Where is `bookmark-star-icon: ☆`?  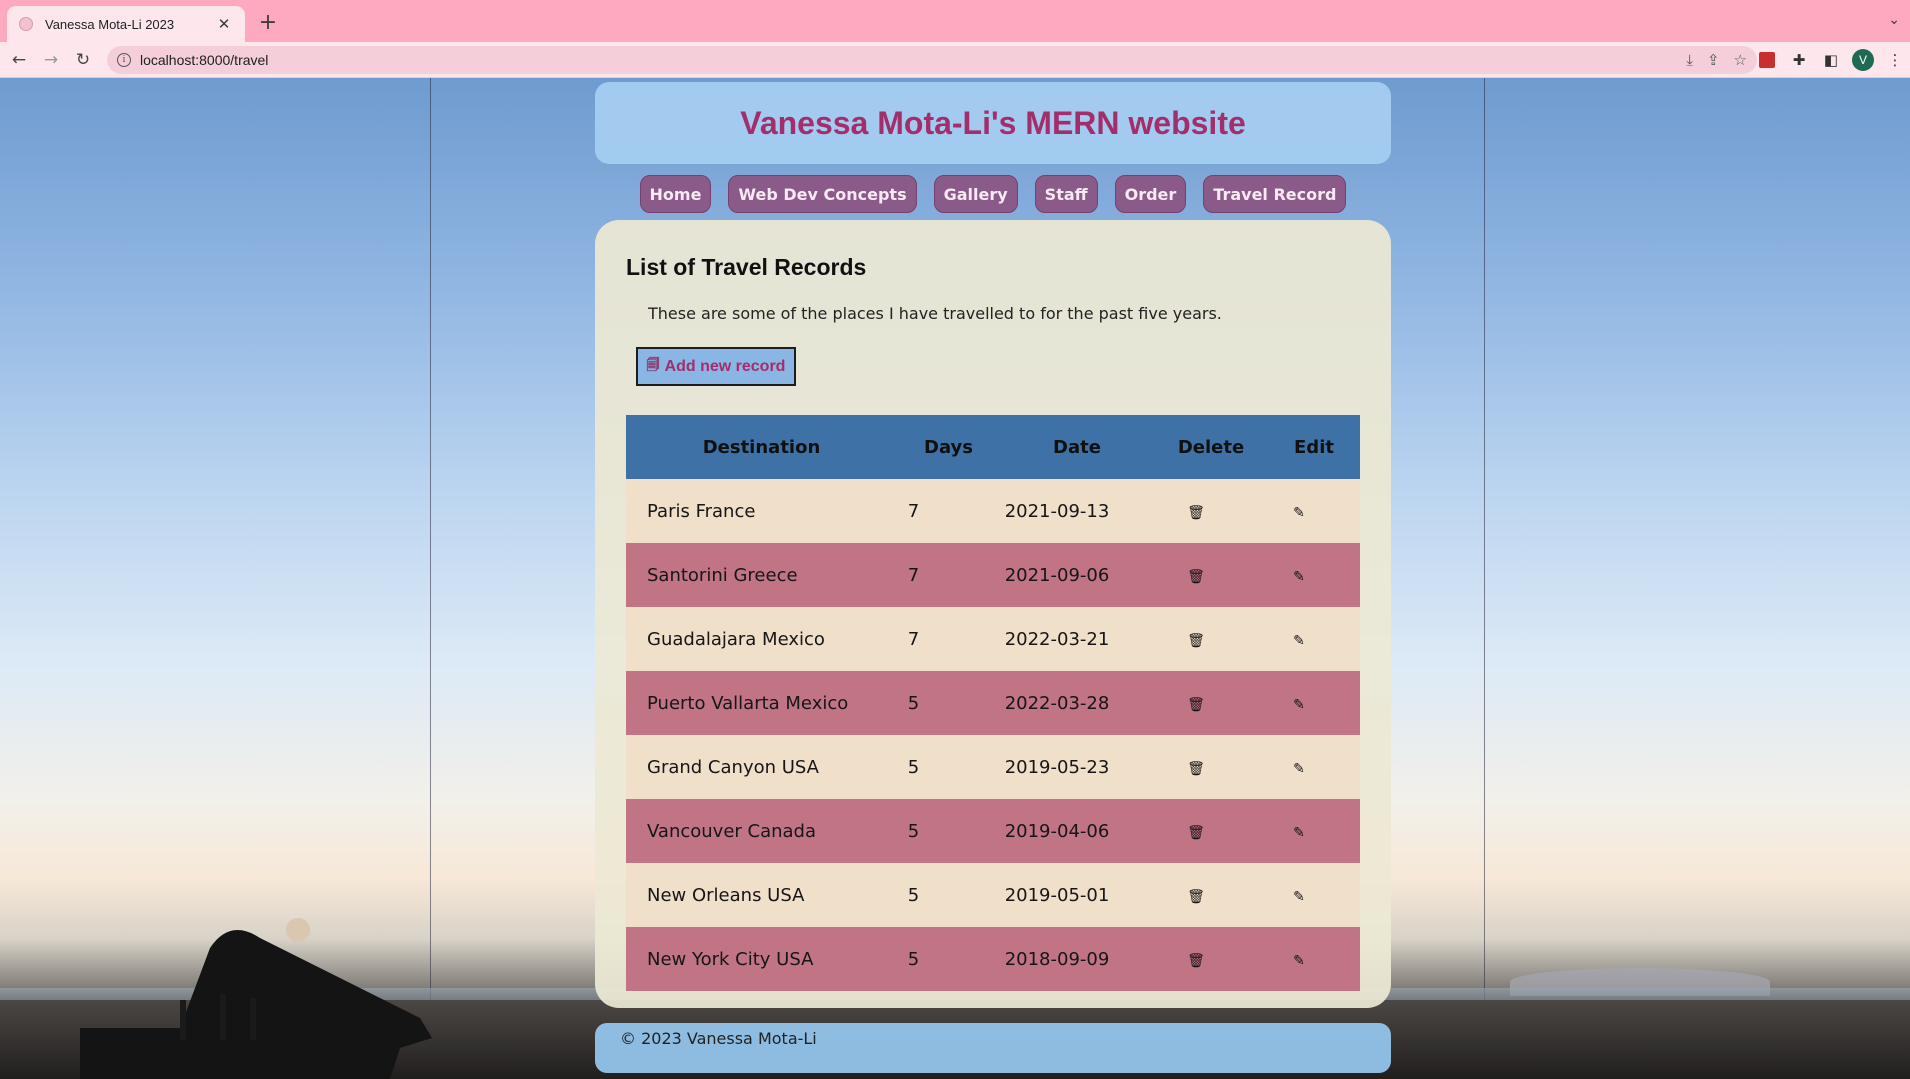
bookmark-star-icon: ☆ is located at coordinates (1740, 60).